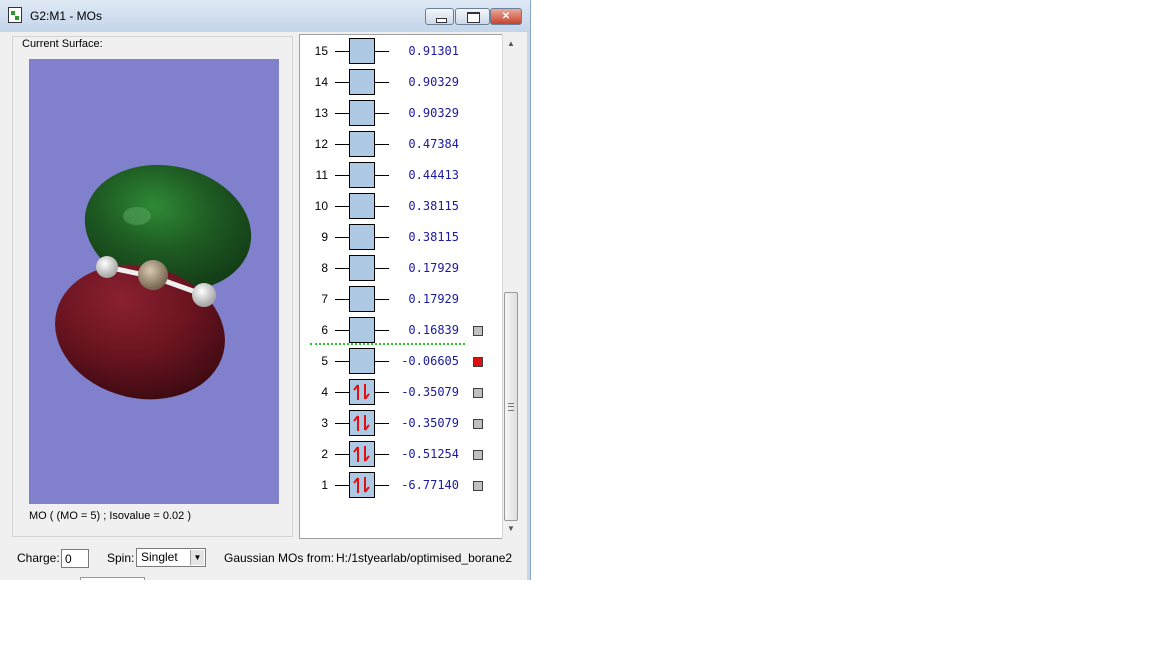 This screenshot has height=648, width=1152. I want to click on mo-energy: -6.77140, so click(430, 485).